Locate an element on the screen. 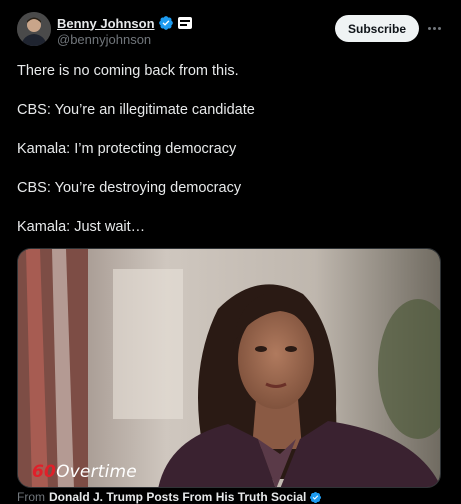 The image size is (461, 504). sixty-minutes-overtime-logo: 60Overtime is located at coordinates (97, 473).